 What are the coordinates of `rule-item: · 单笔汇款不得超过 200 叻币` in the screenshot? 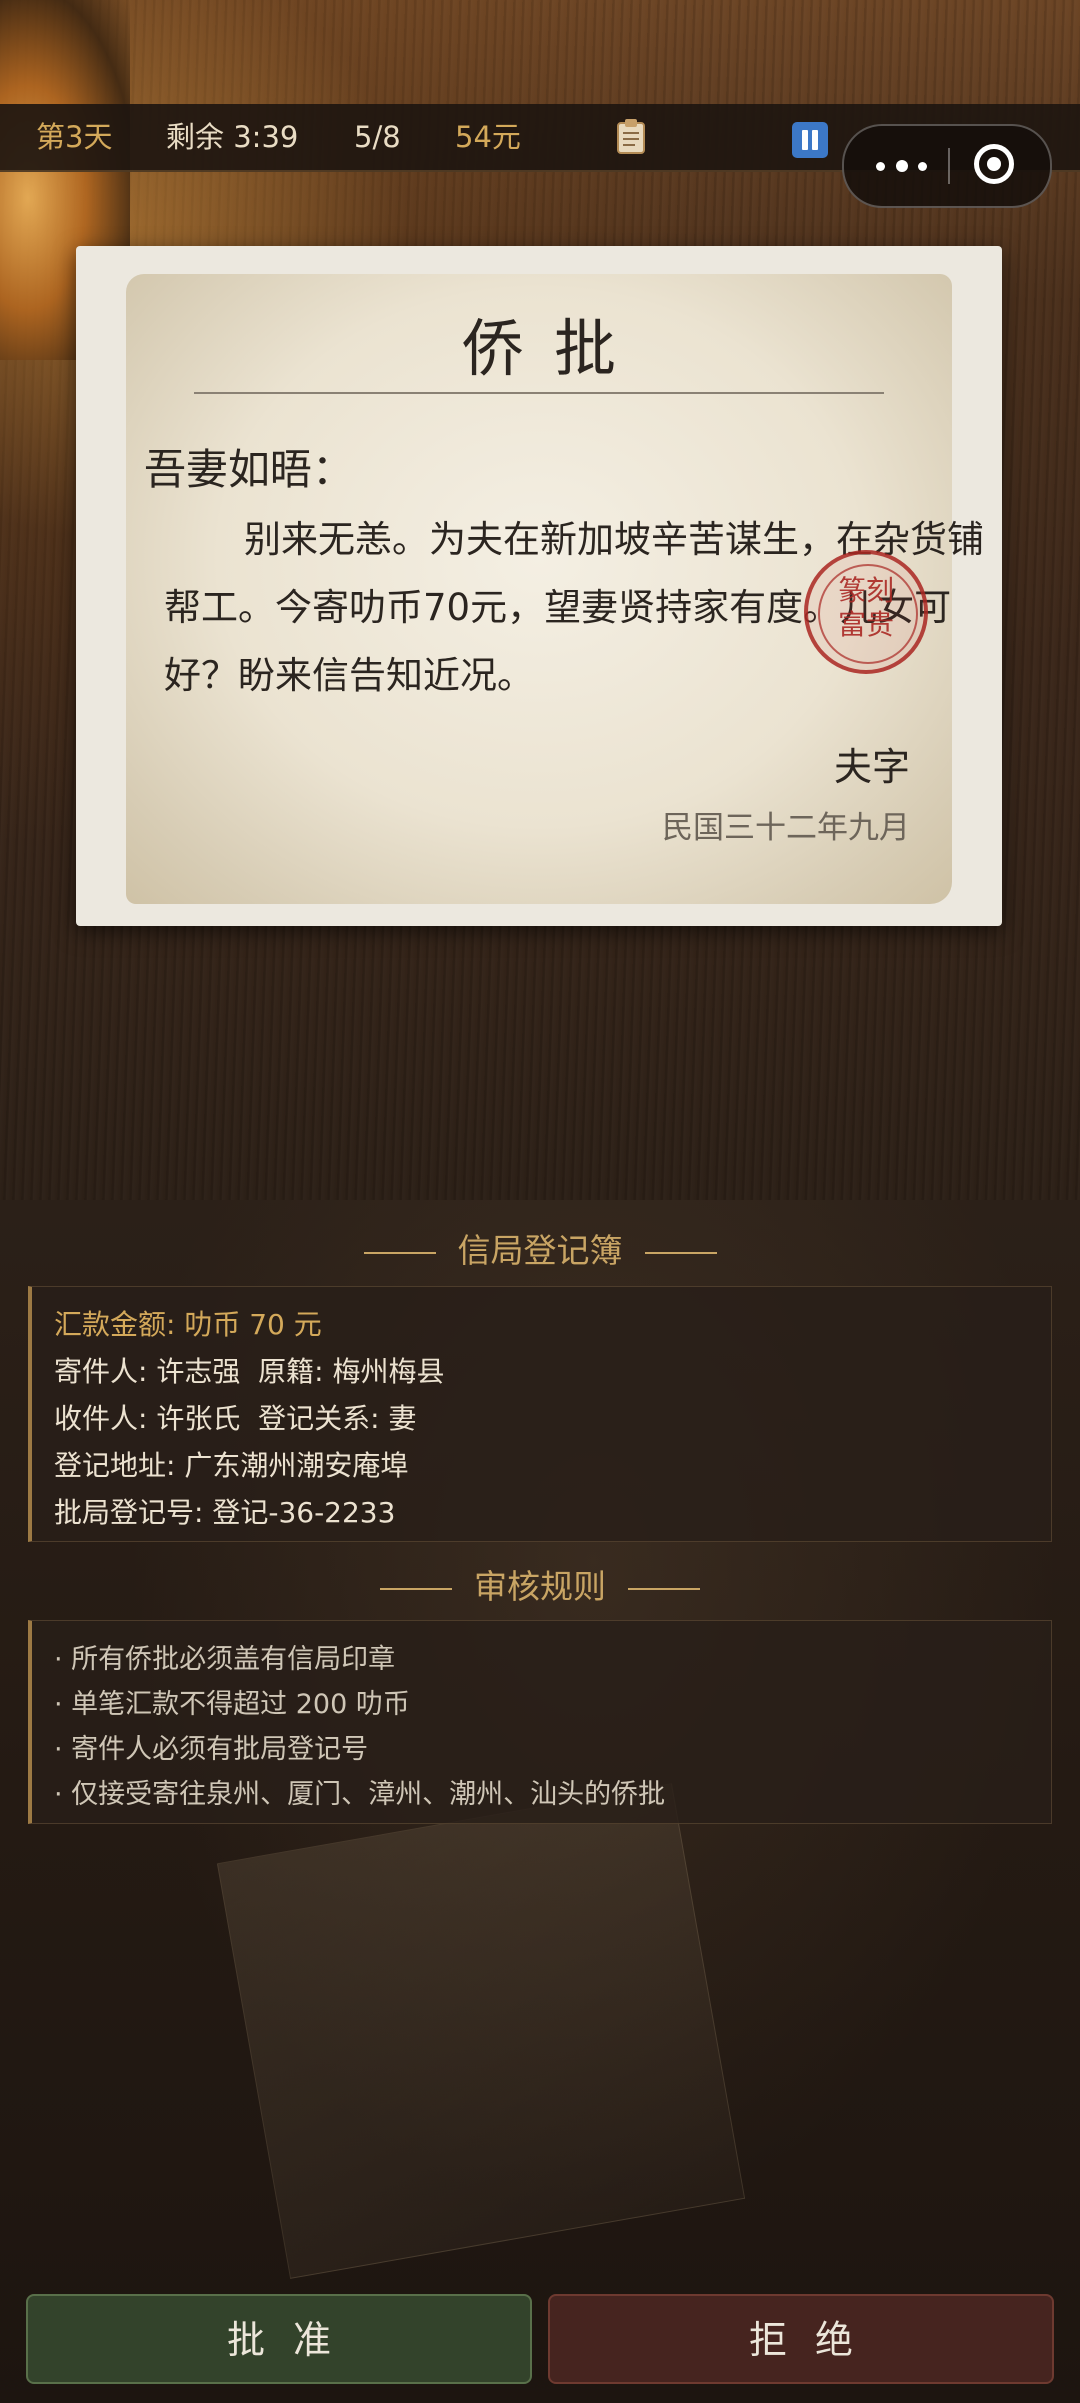 It's located at (232, 1704).